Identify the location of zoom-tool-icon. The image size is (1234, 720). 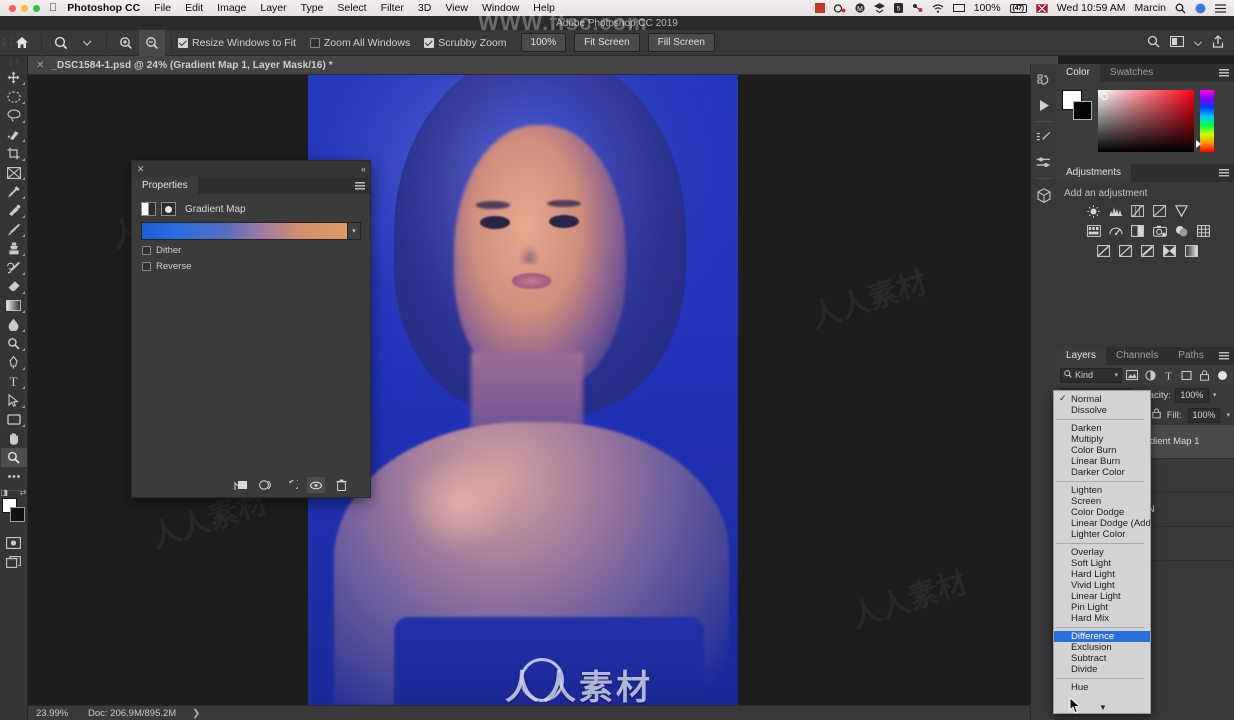
(61, 43).